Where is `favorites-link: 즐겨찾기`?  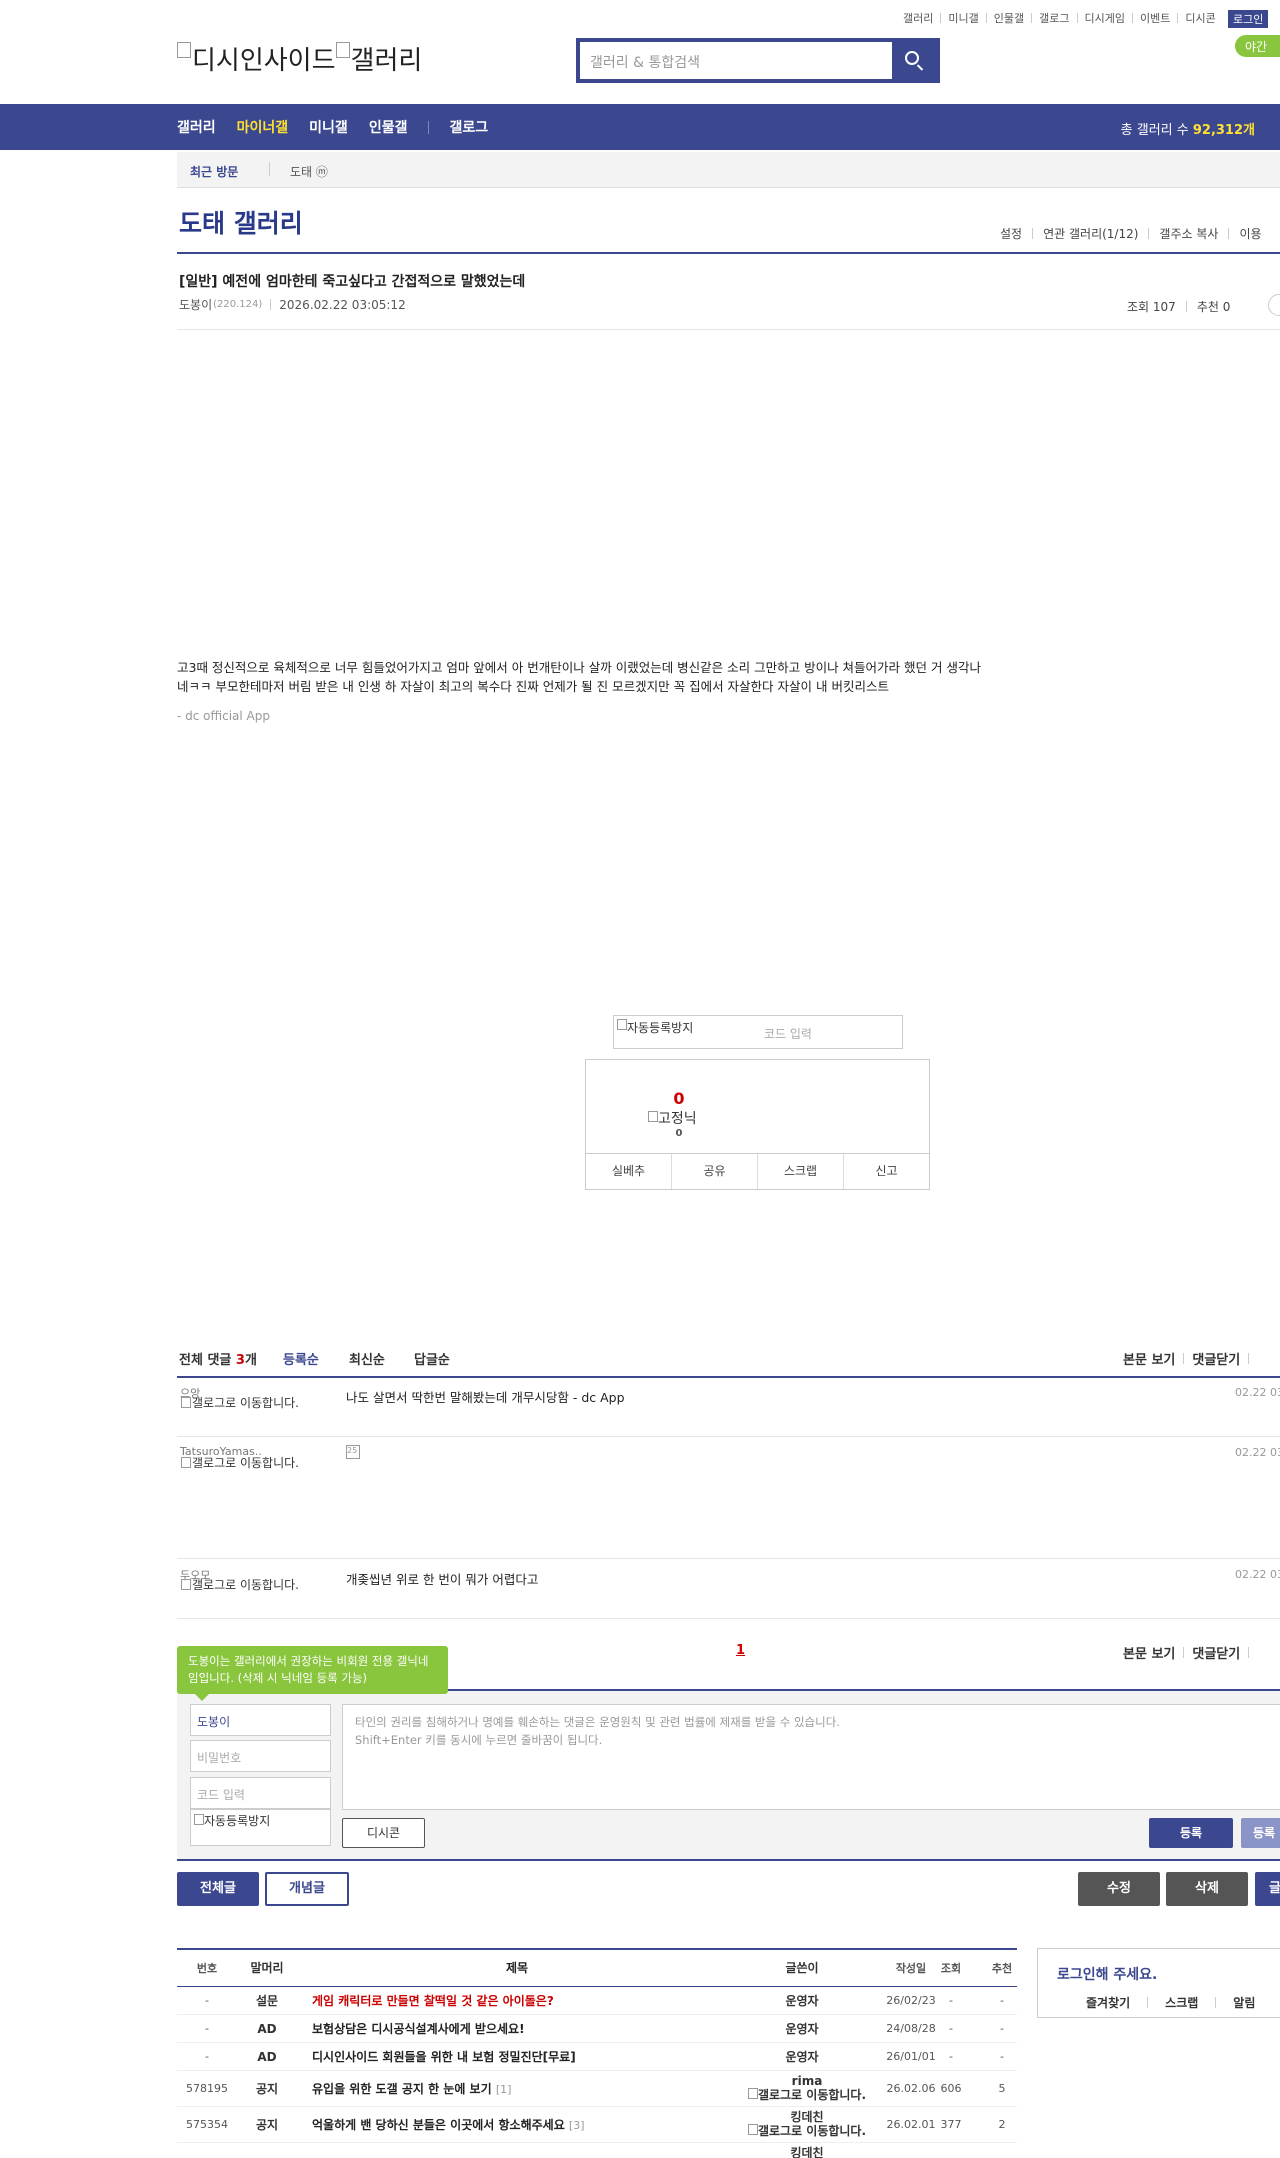
favorites-link: 즐겨찾기 is located at coordinates (1108, 2002).